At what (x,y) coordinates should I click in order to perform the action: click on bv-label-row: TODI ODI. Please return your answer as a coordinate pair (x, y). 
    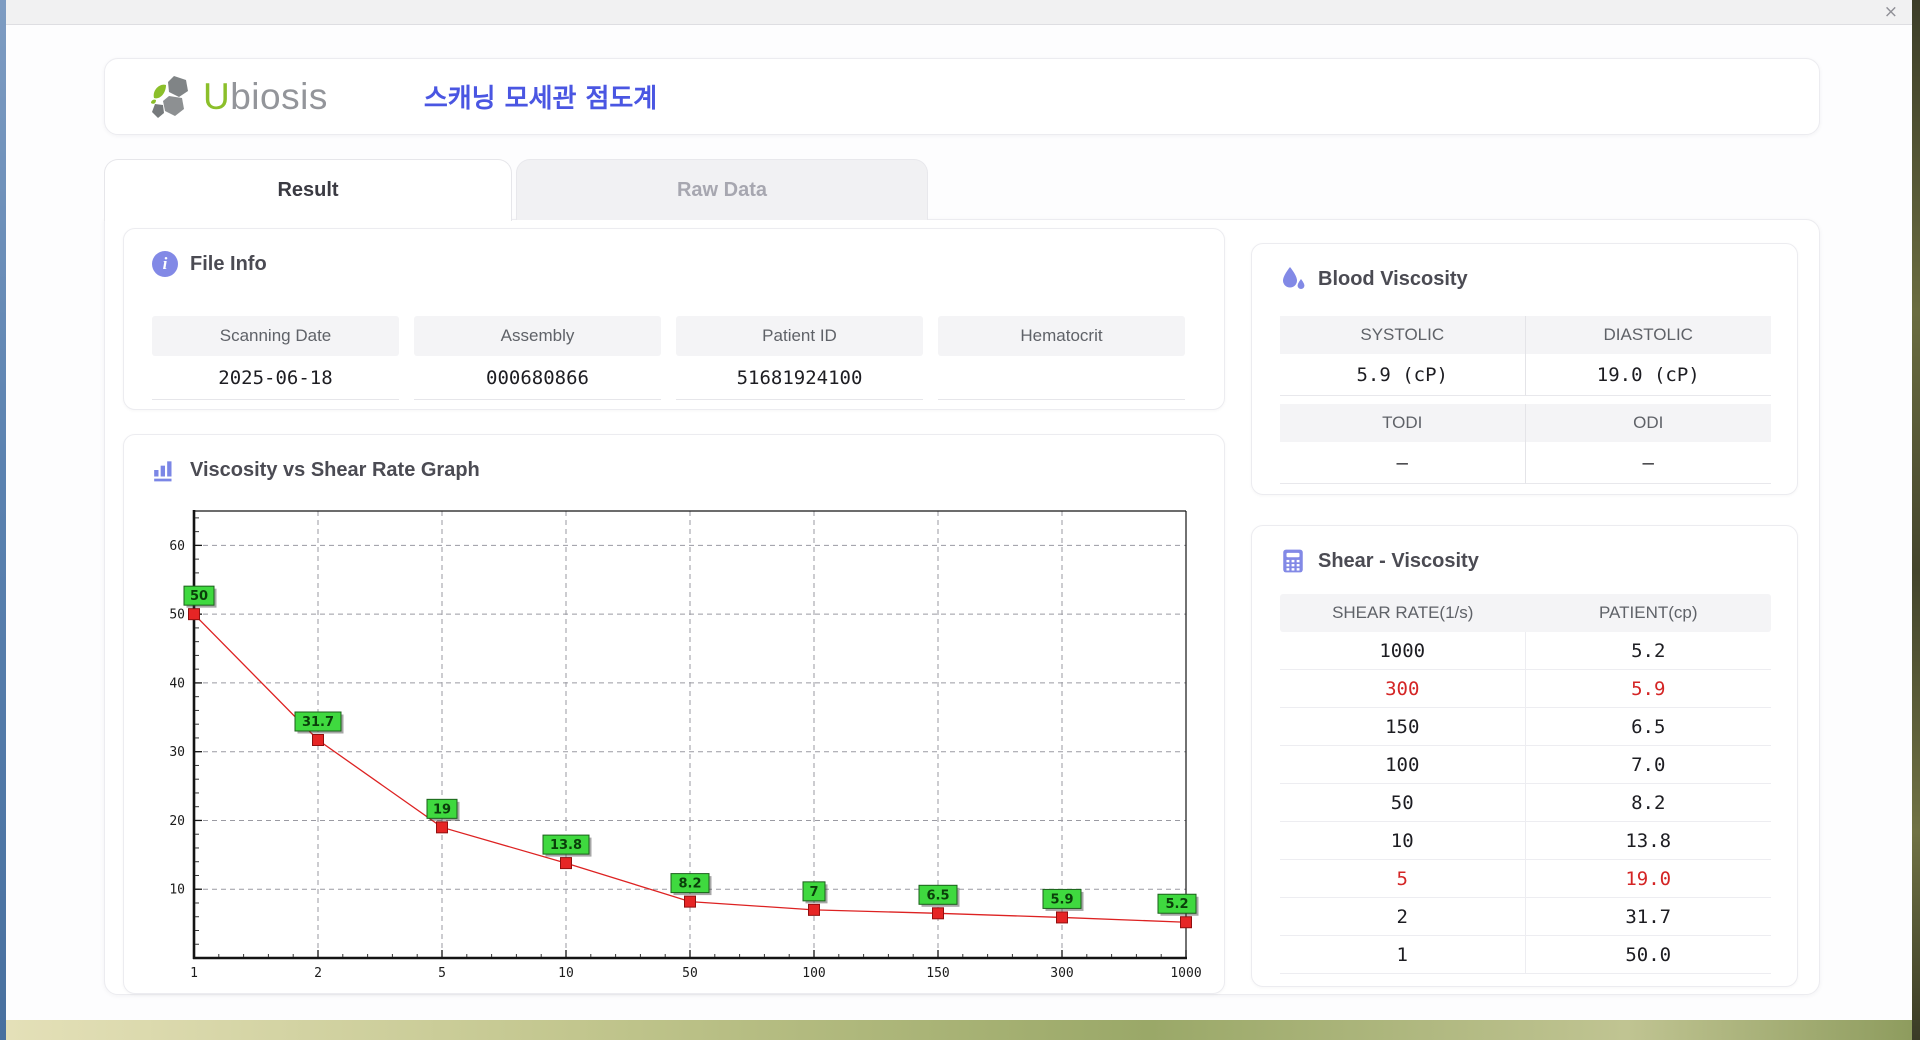
    Looking at the image, I should click on (1525, 423).